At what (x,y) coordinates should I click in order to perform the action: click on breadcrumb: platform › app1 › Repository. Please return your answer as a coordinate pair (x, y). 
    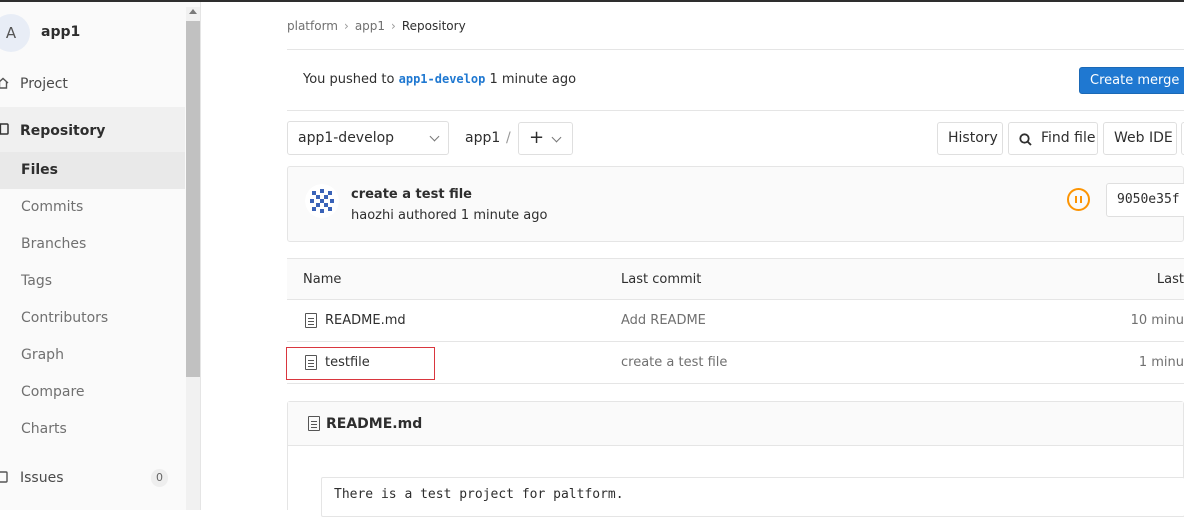
    Looking at the image, I should click on (378, 26).